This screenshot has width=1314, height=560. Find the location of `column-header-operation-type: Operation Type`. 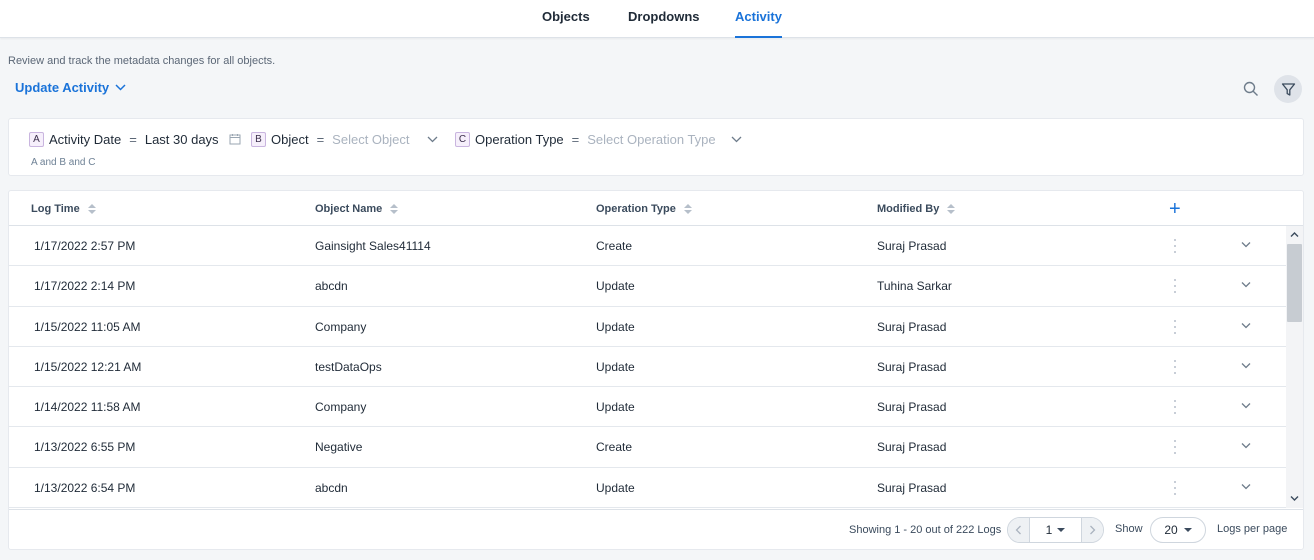

column-header-operation-type: Operation Type is located at coordinates (644, 209).